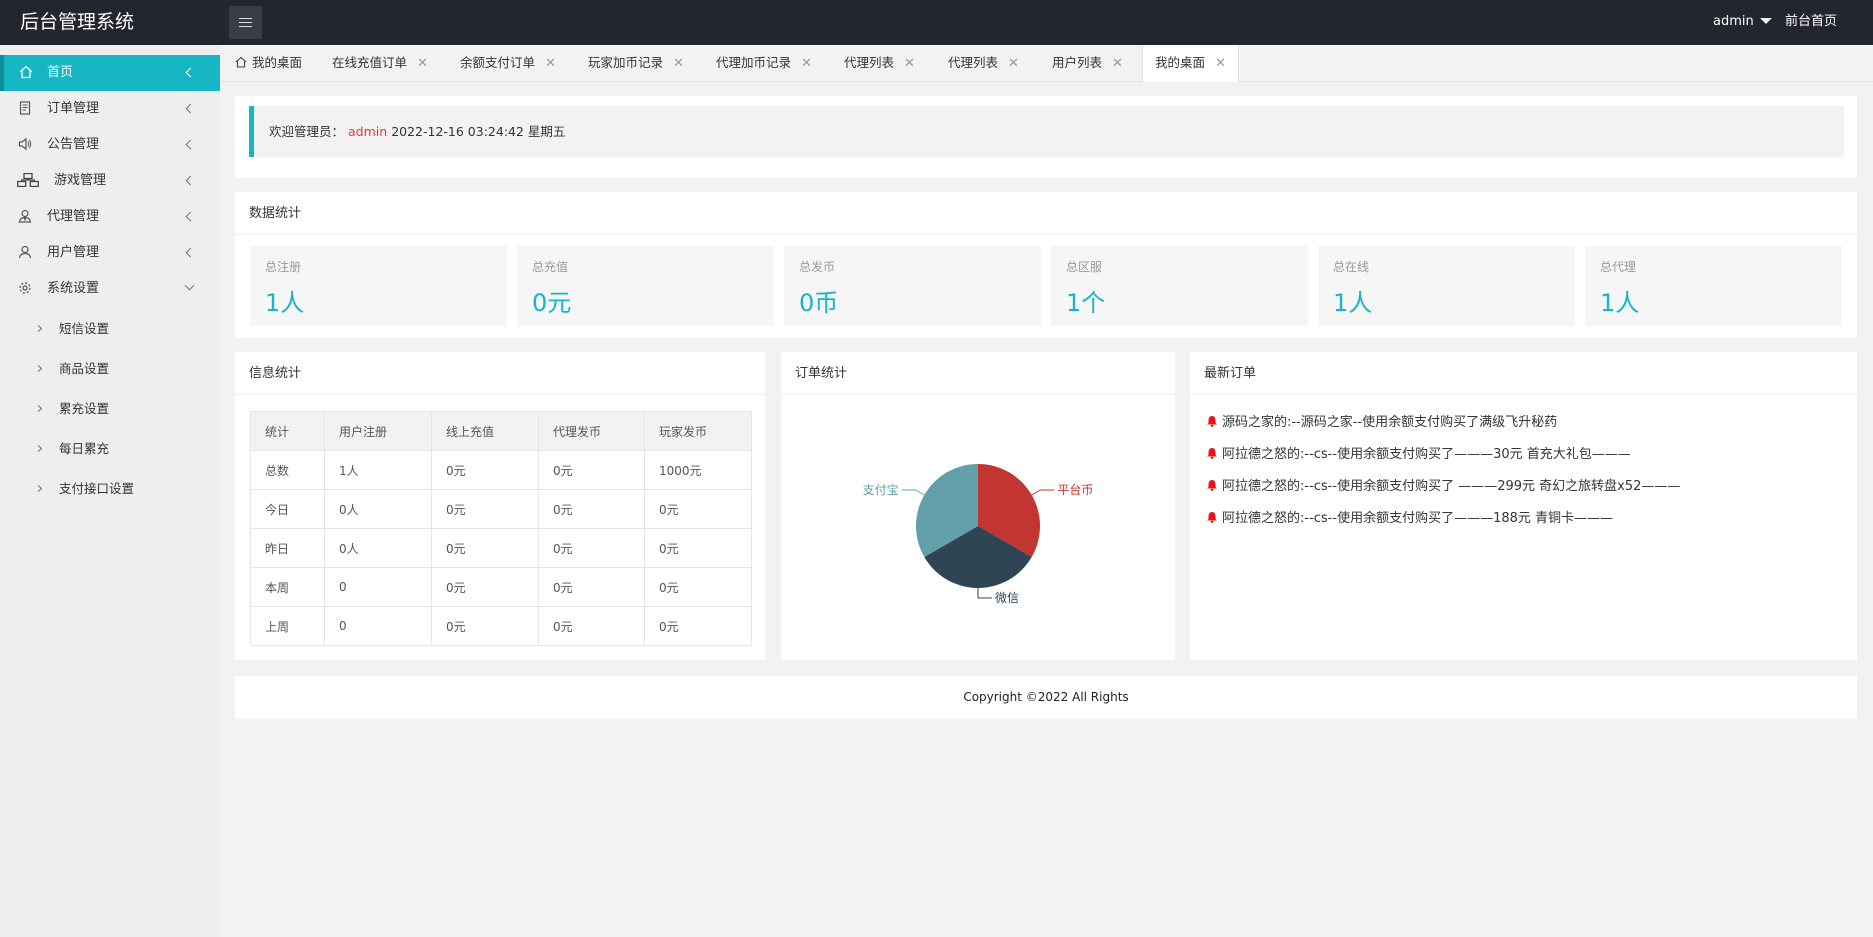 This screenshot has width=1873, height=937. I want to click on list-item: 阿拉德之怒的:--cs--使用余额支付购买了———188元 青铜卡———, so click(1443, 521).